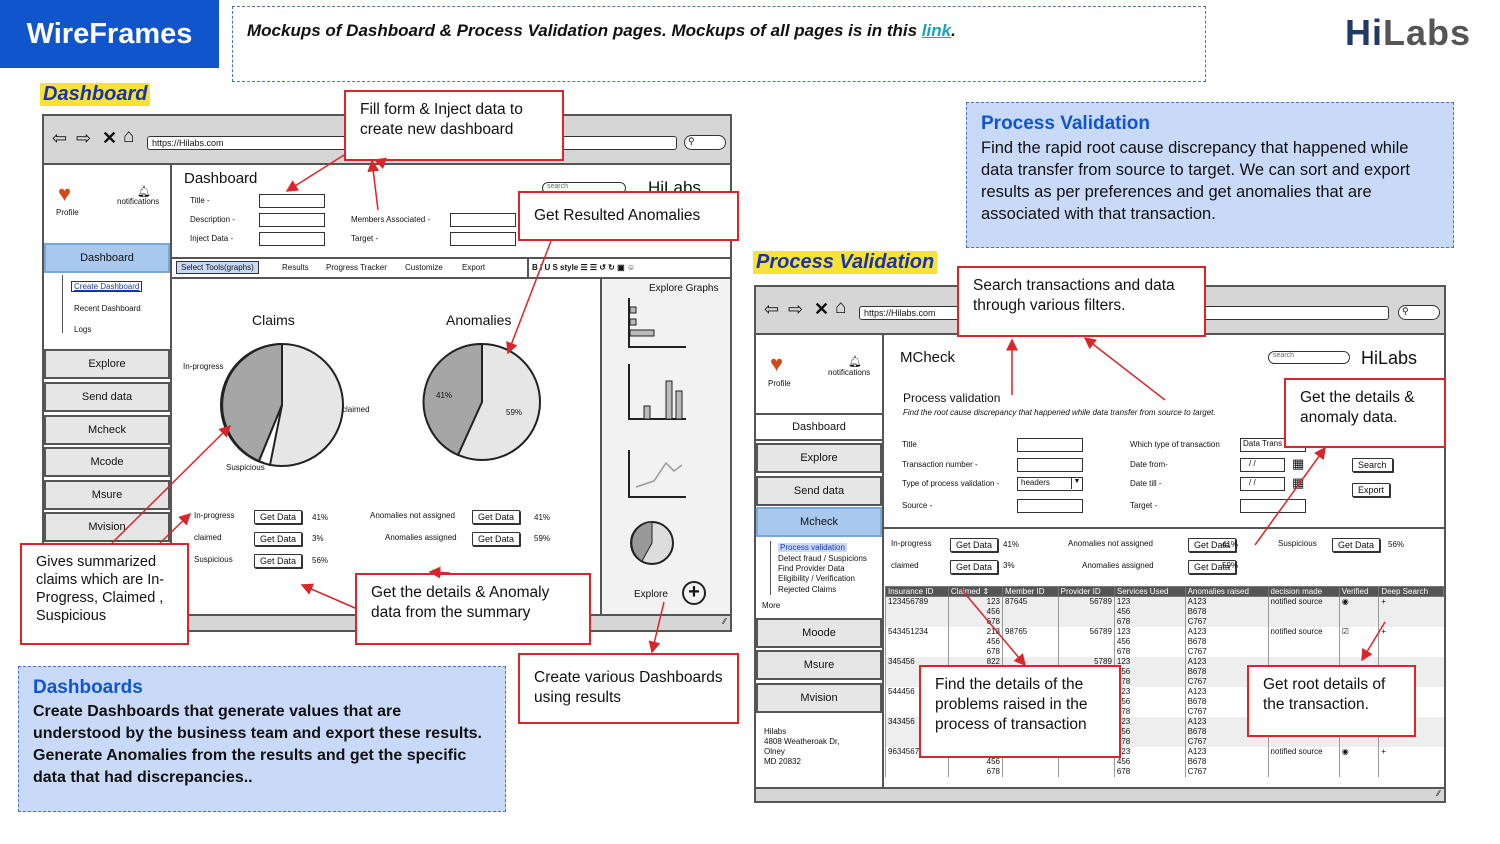  I want to click on table-header-cell: Insurance ID, so click(917, 591).